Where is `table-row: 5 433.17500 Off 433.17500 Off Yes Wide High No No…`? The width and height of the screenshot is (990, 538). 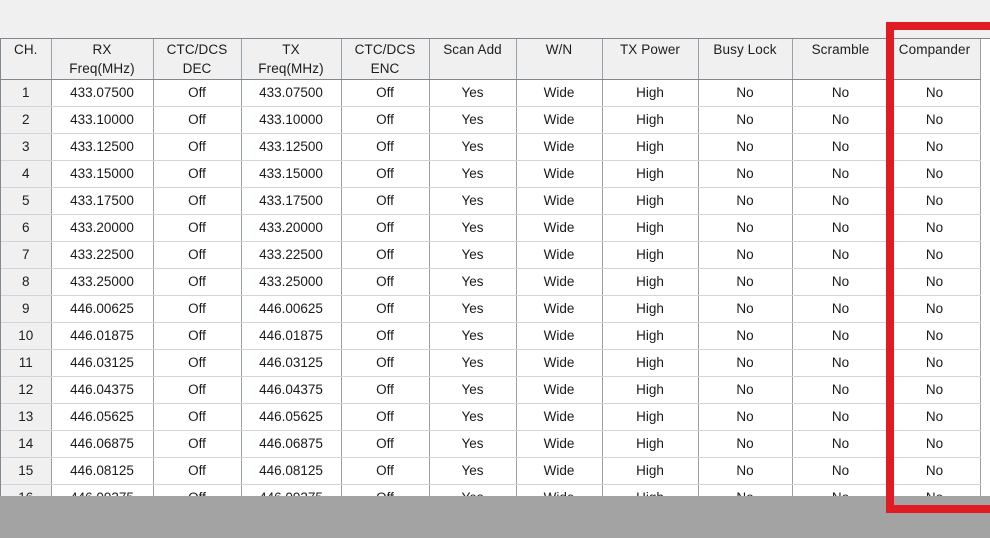
table-row: 5 433.17500 Off 433.17500 Off Yes Wide High No No… is located at coordinates (491, 201).